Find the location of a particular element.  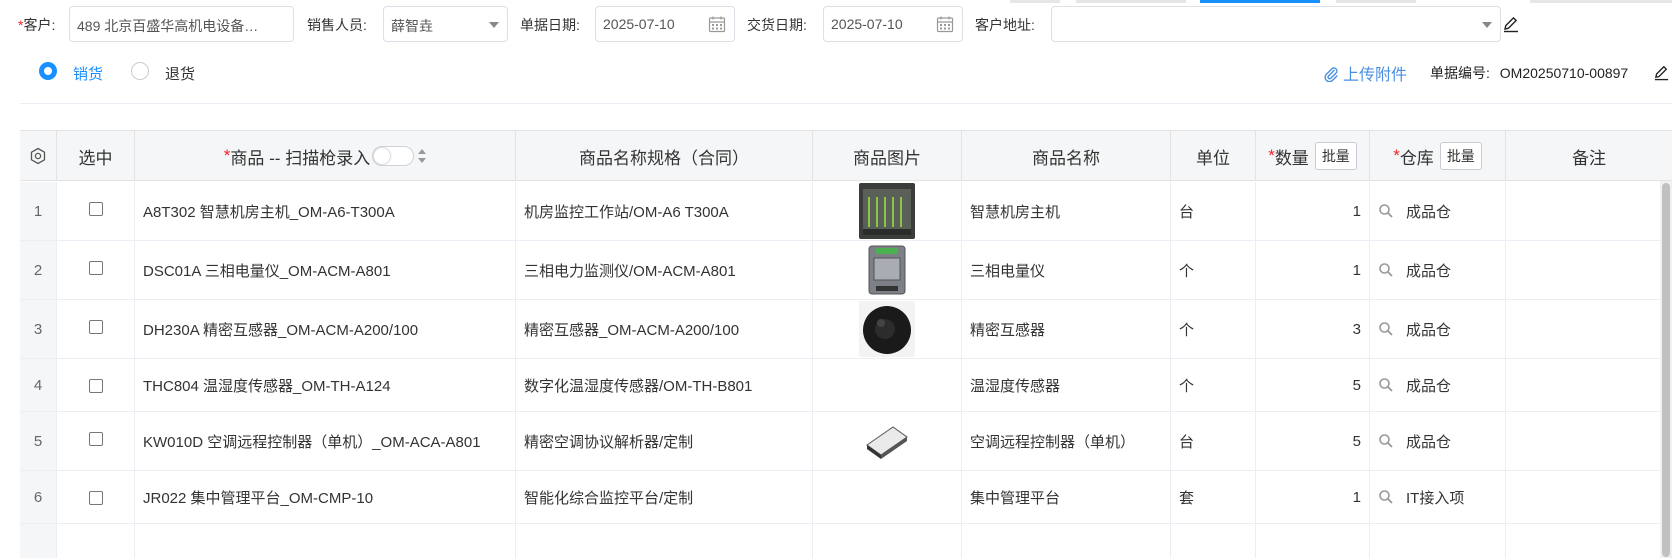

scan-mode-toggle is located at coordinates (393, 156).